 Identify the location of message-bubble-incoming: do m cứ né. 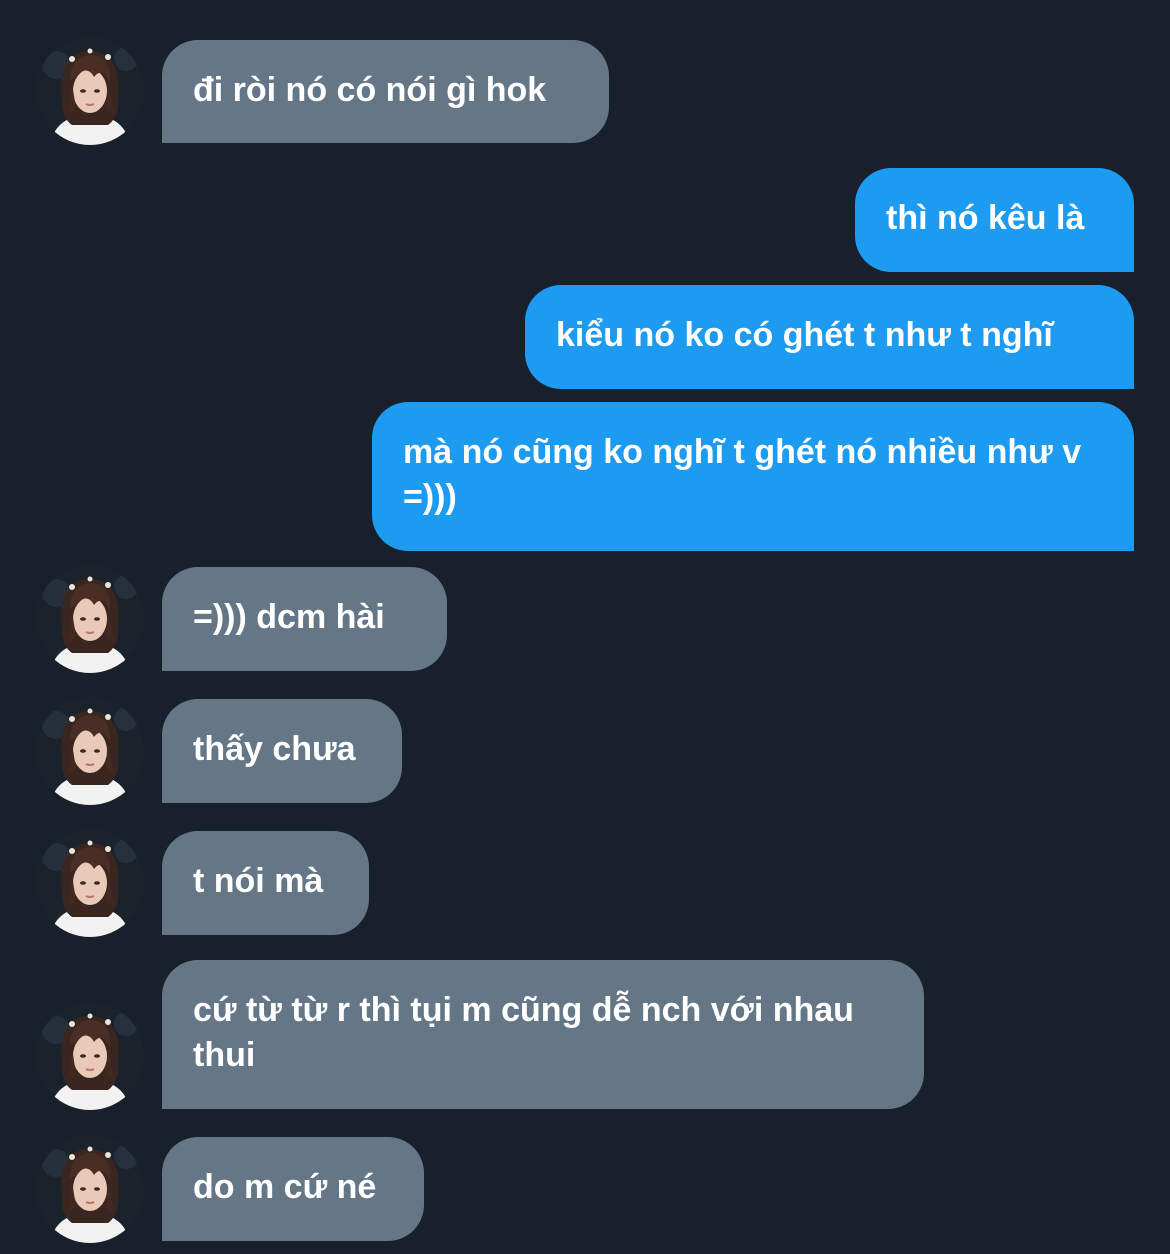
(293, 1189).